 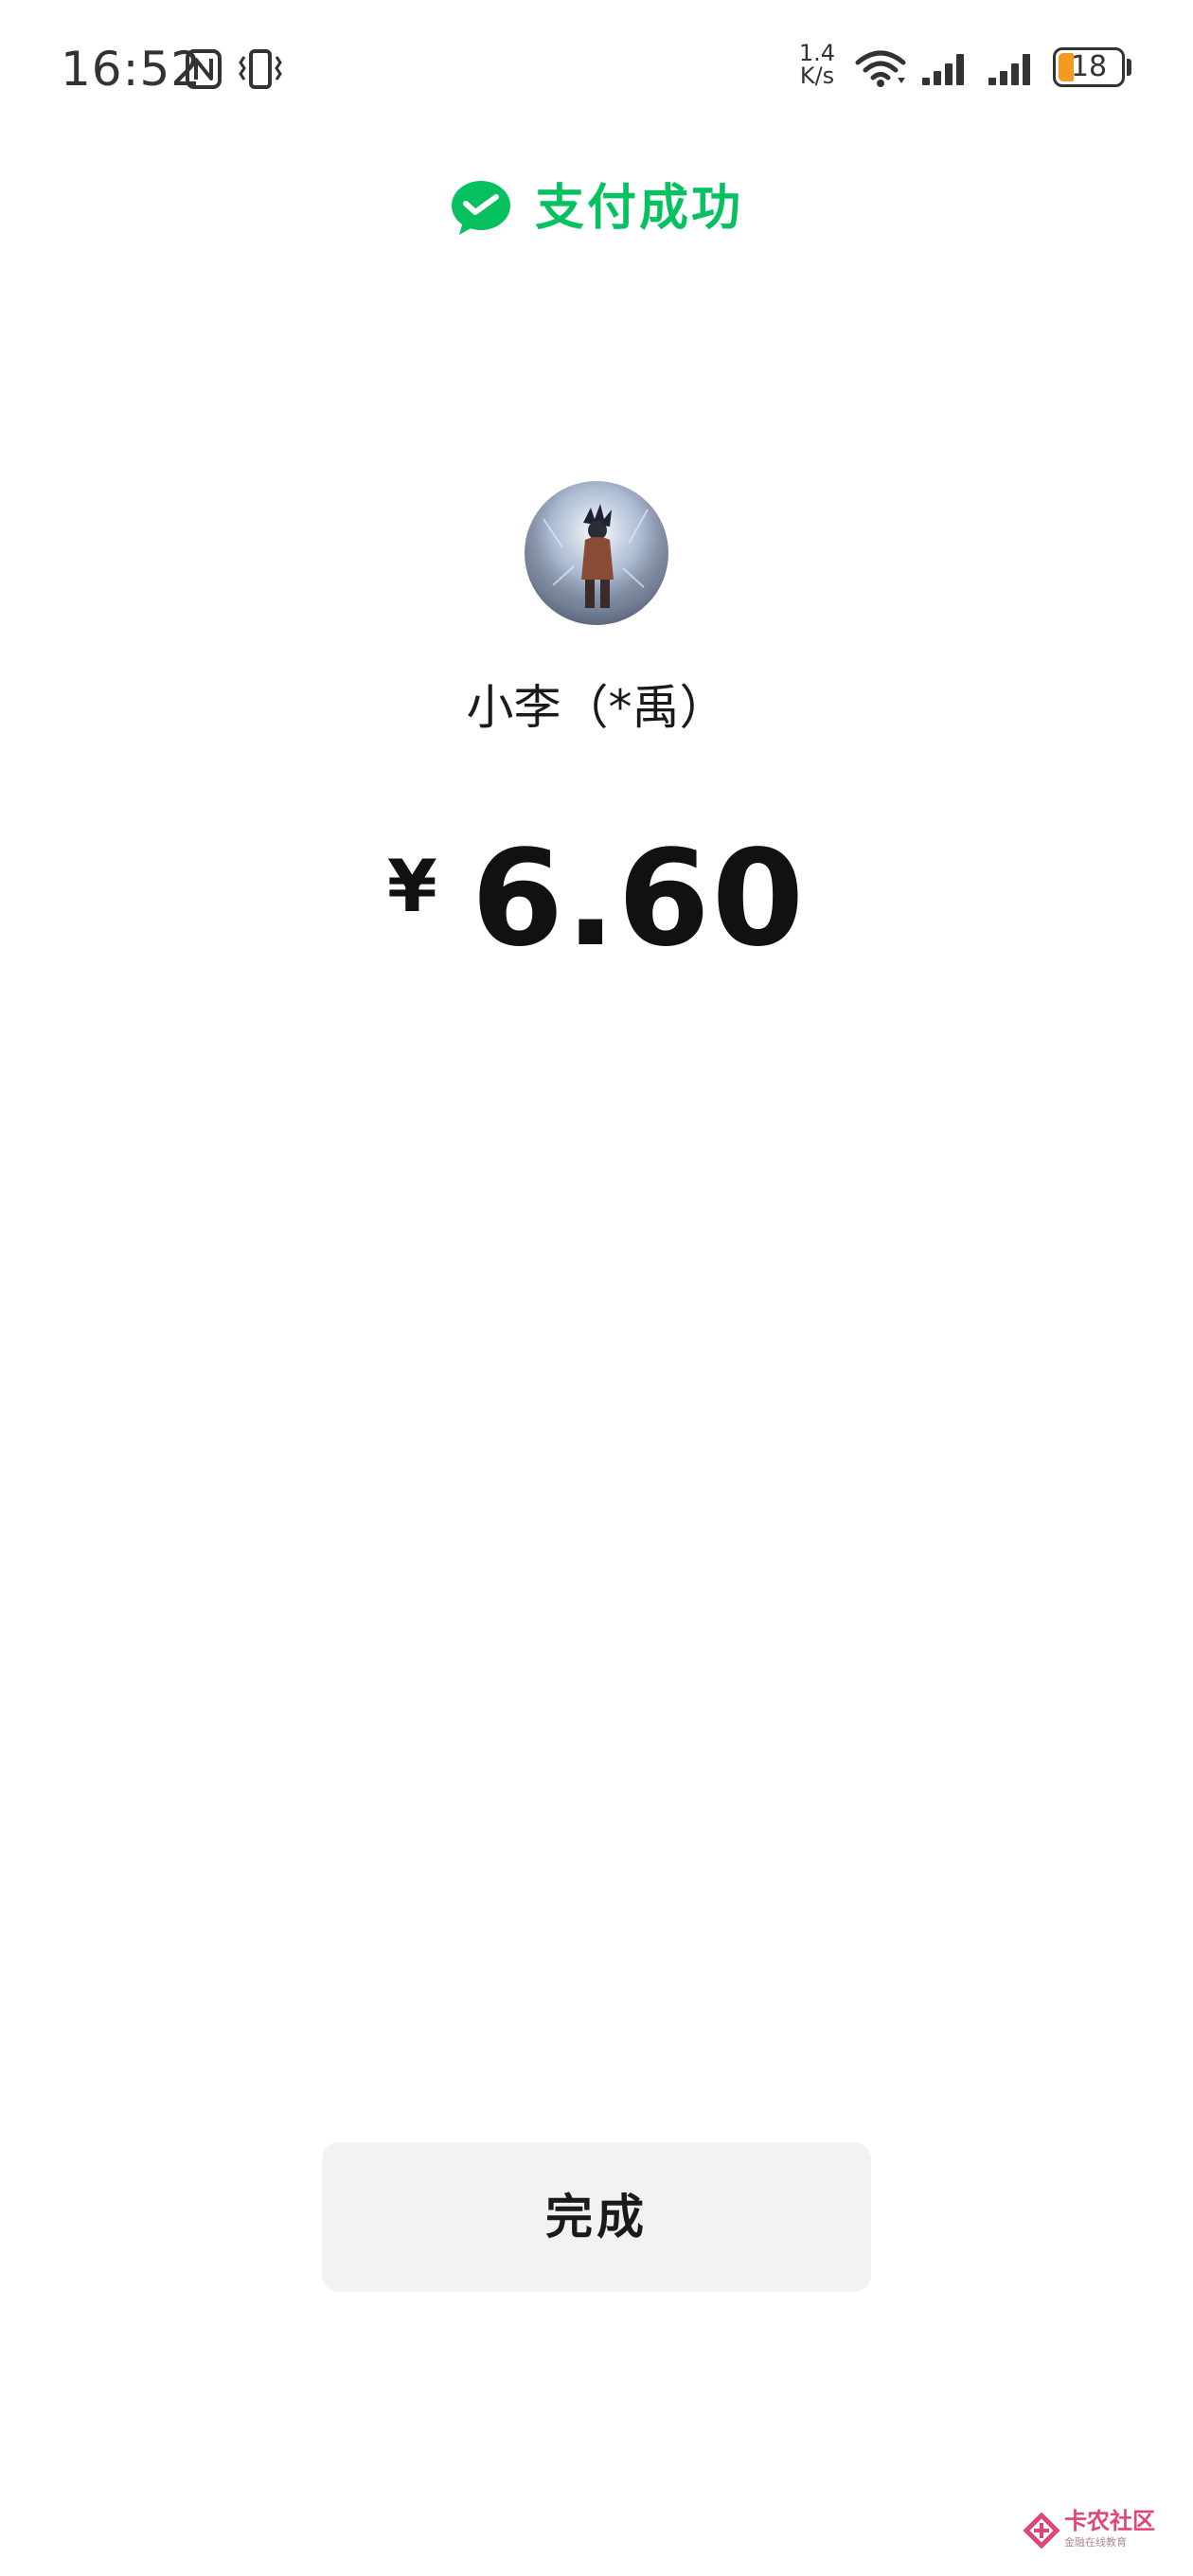 What do you see at coordinates (204, 69) in the screenshot?
I see `nfc-icon` at bounding box center [204, 69].